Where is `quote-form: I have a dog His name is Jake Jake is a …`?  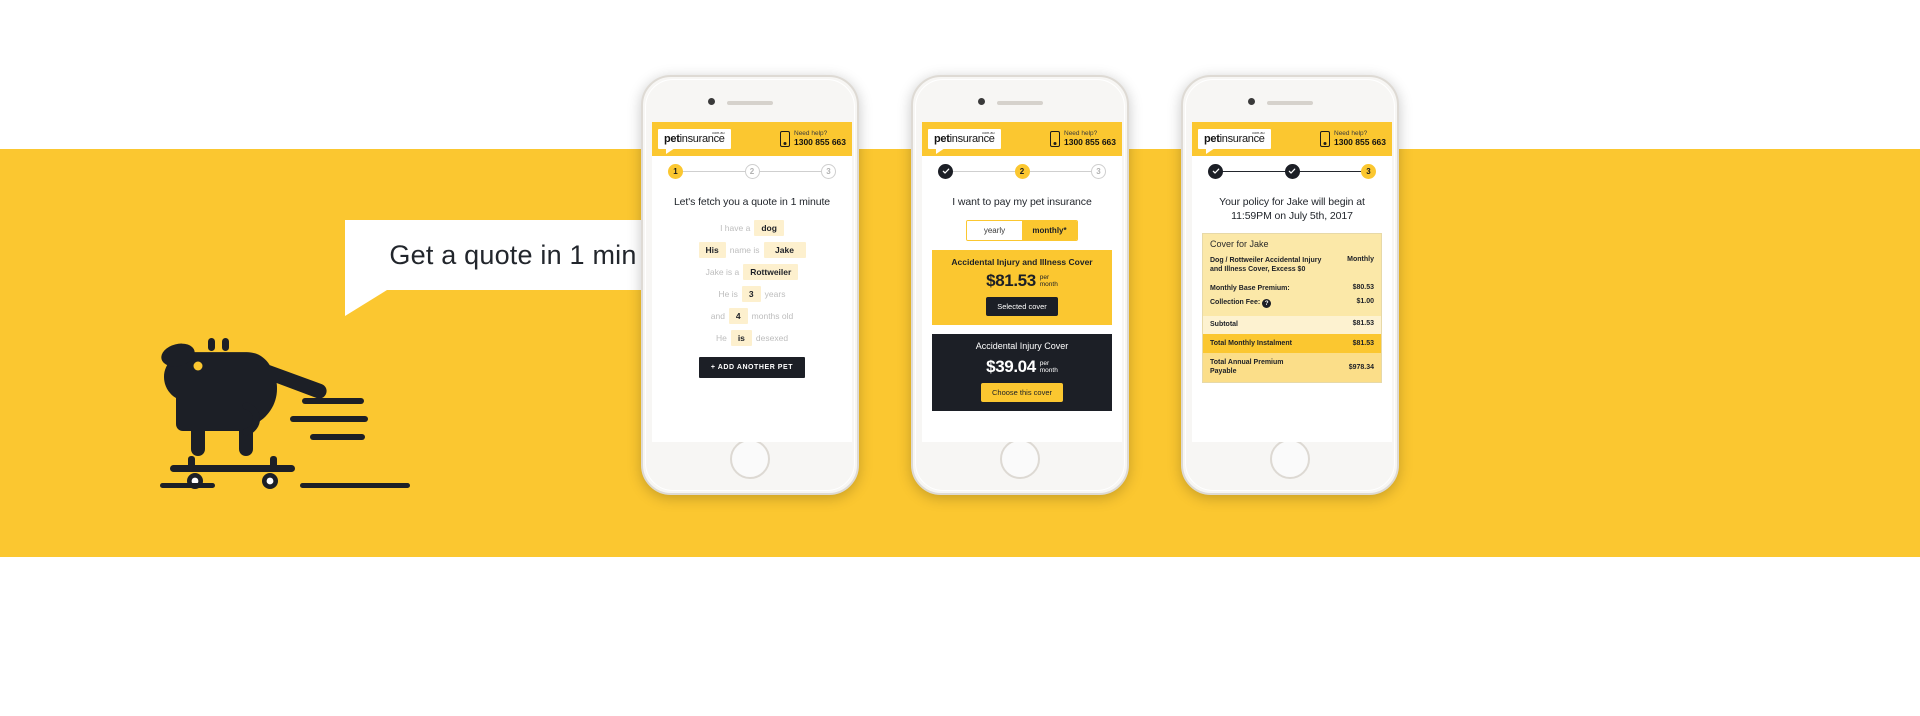
quote-form: I have a dog His name is Jake Jake is a … is located at coordinates (752, 282).